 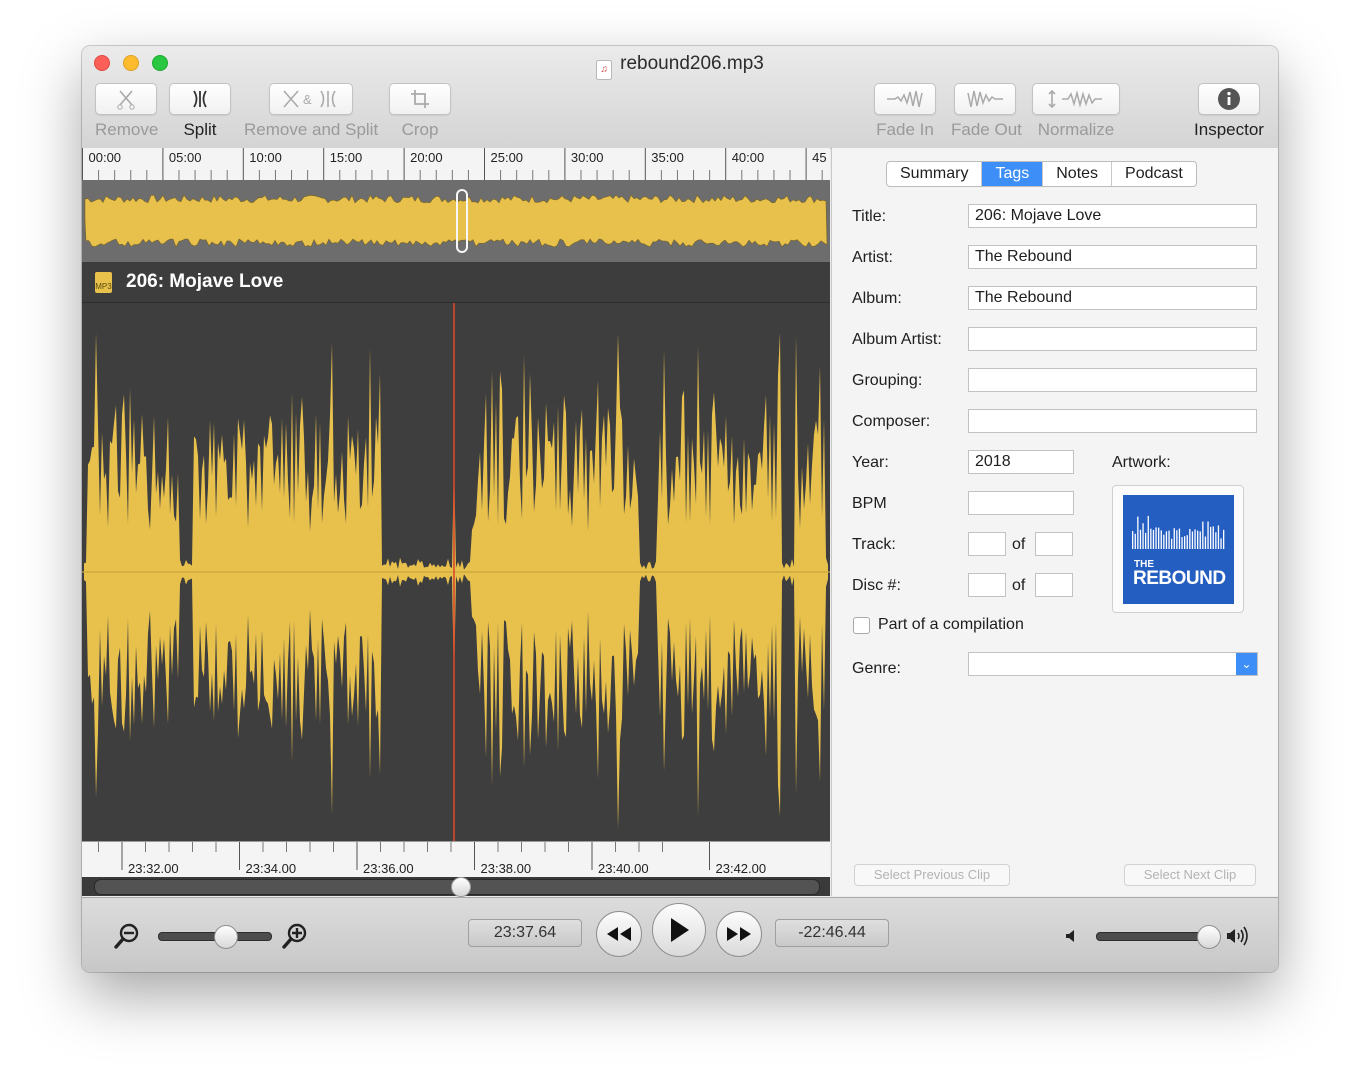 What do you see at coordinates (295, 936) in the screenshot?
I see `zoom-in-icon` at bounding box center [295, 936].